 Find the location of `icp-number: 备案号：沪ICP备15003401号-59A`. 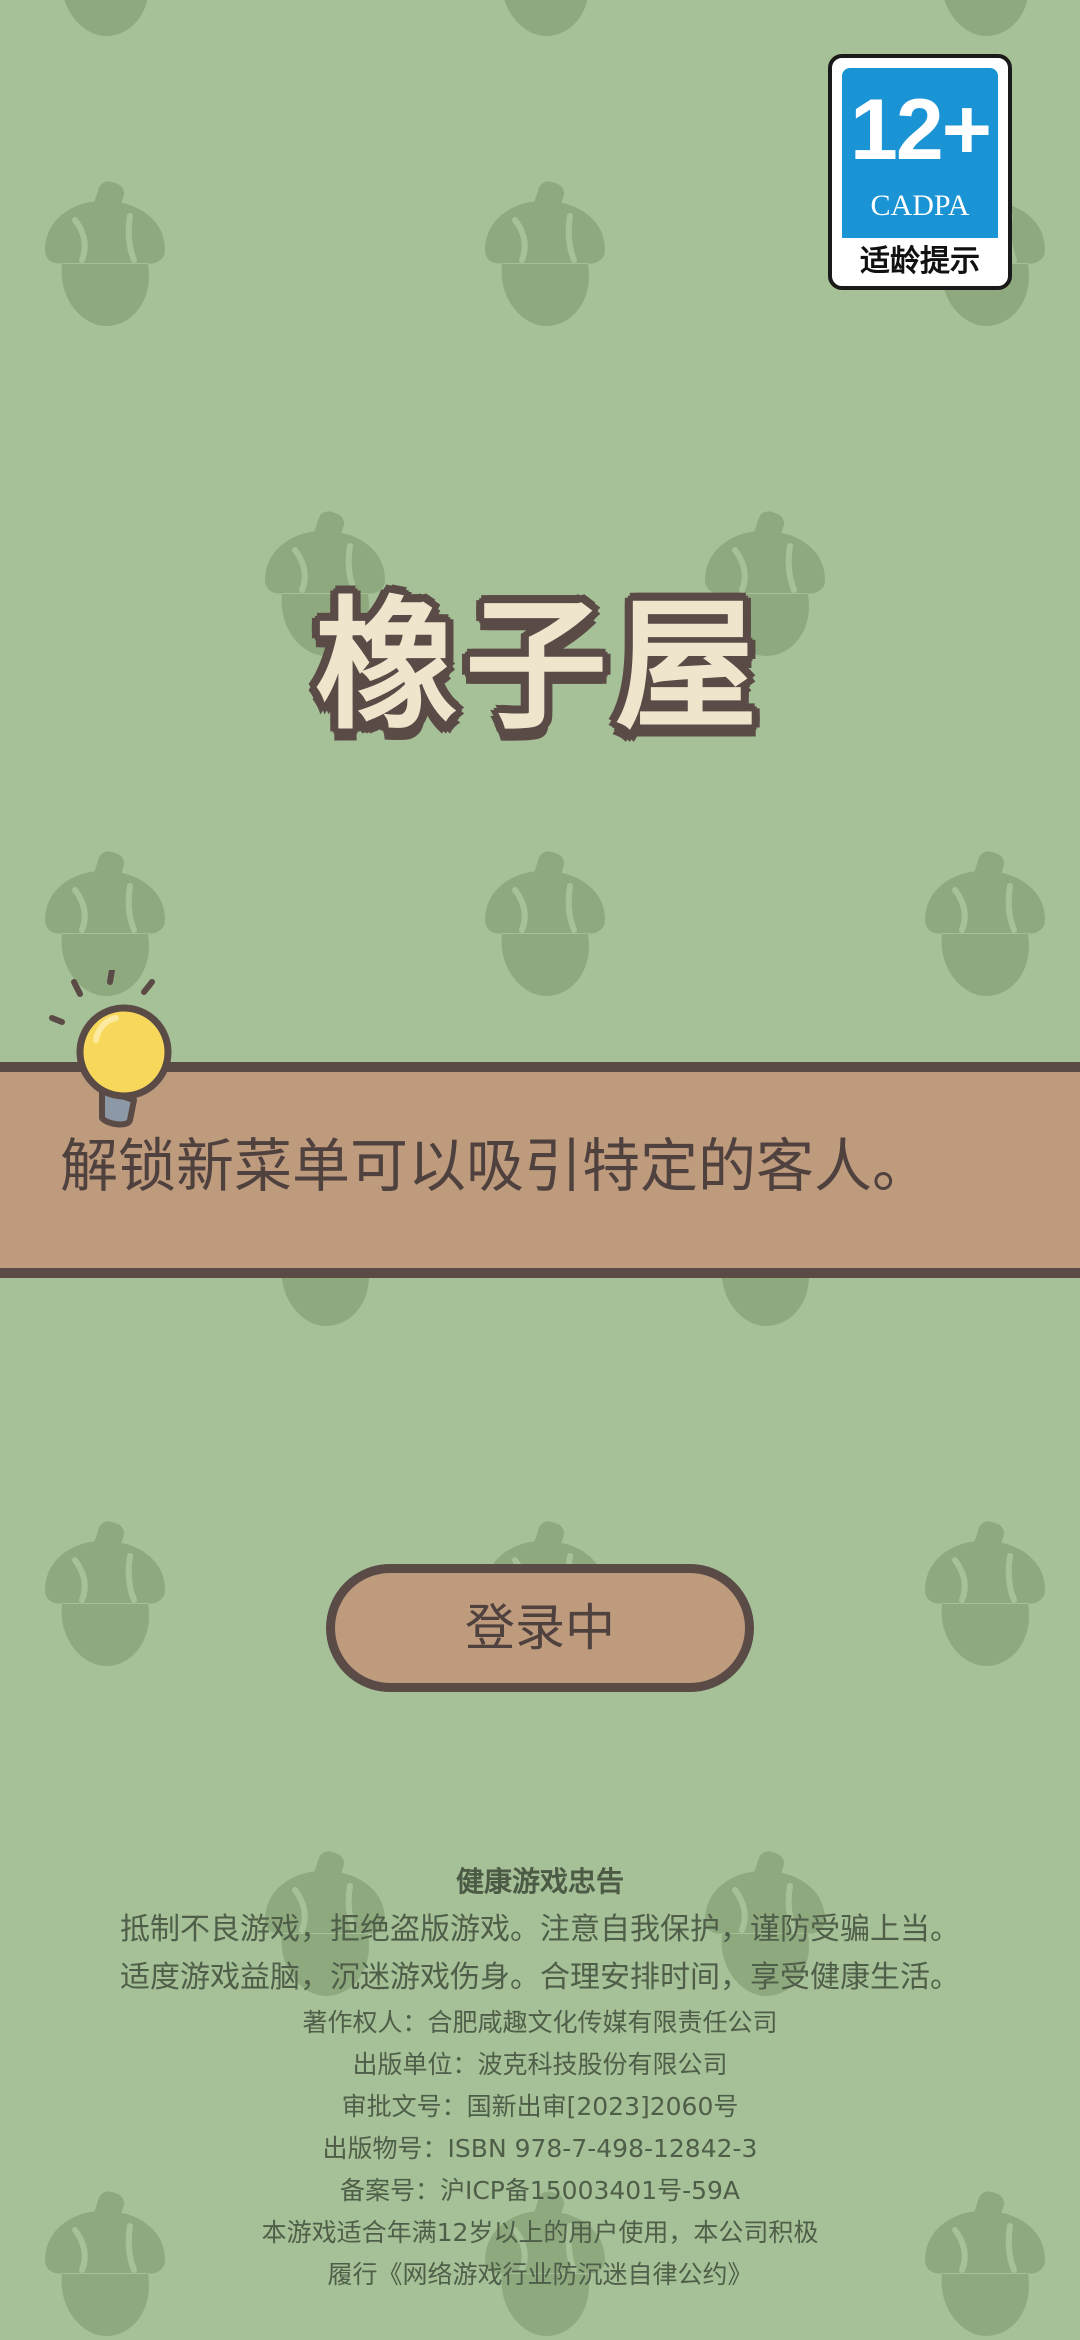

icp-number: 备案号：沪ICP备15003401号-59A is located at coordinates (540, 2190).